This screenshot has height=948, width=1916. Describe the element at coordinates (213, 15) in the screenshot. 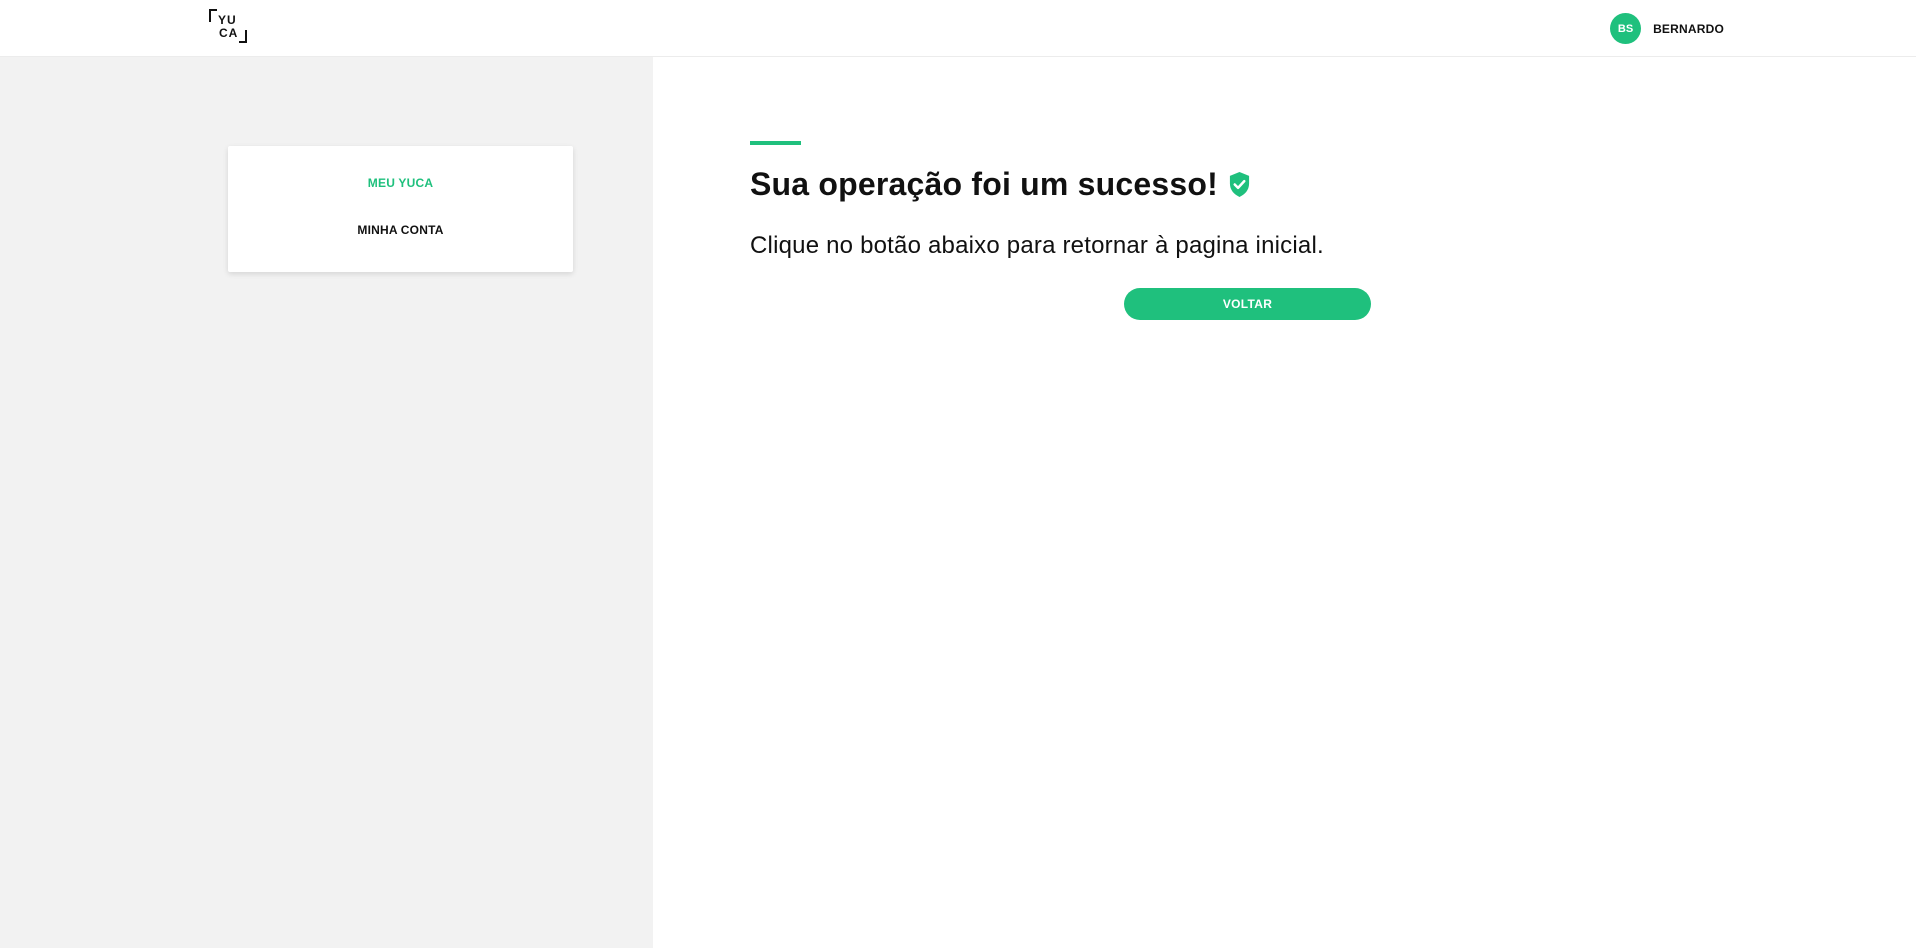

I see `logo-corner-top-left` at that location.